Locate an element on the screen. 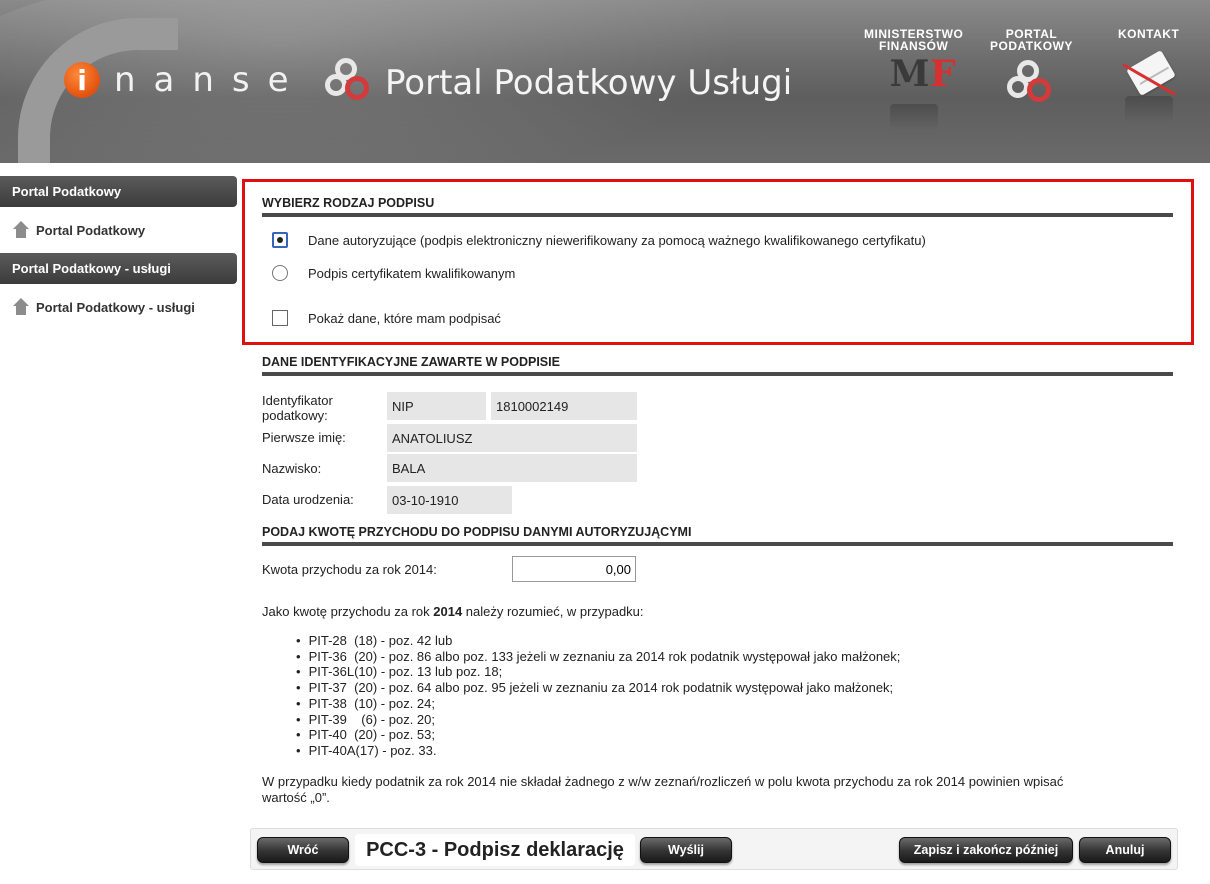  form-title: PCC-3 - Podpisz deklarację is located at coordinates (495, 850).